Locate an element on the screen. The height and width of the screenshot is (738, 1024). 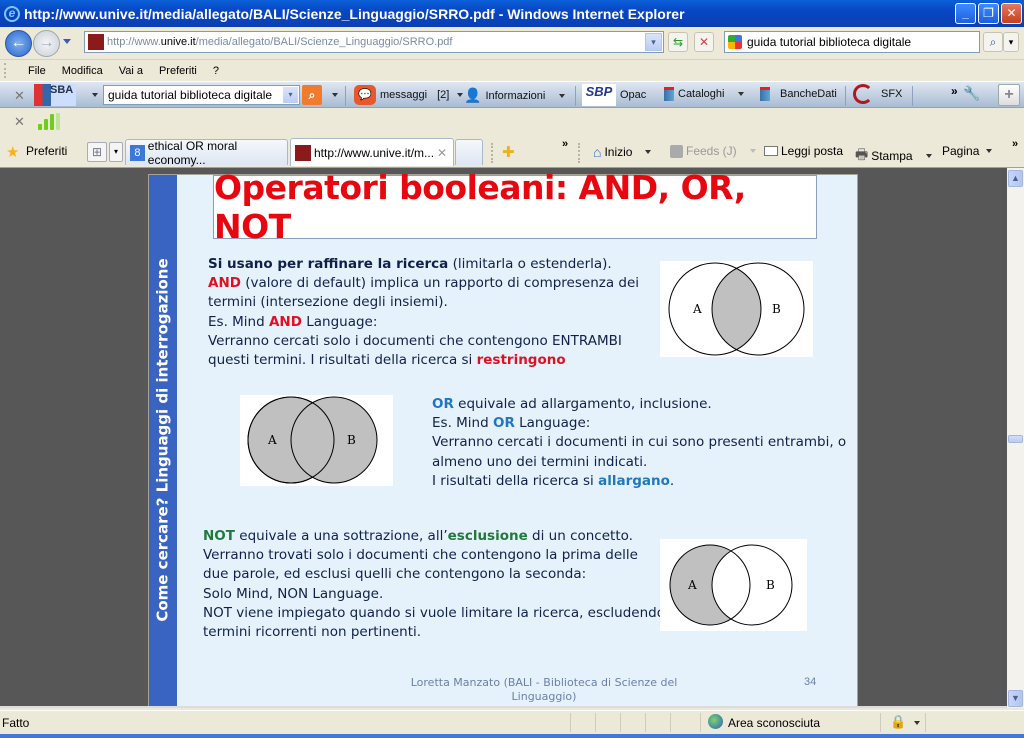
home-button: ⌂ Inizio is located at coordinates (622, 152).